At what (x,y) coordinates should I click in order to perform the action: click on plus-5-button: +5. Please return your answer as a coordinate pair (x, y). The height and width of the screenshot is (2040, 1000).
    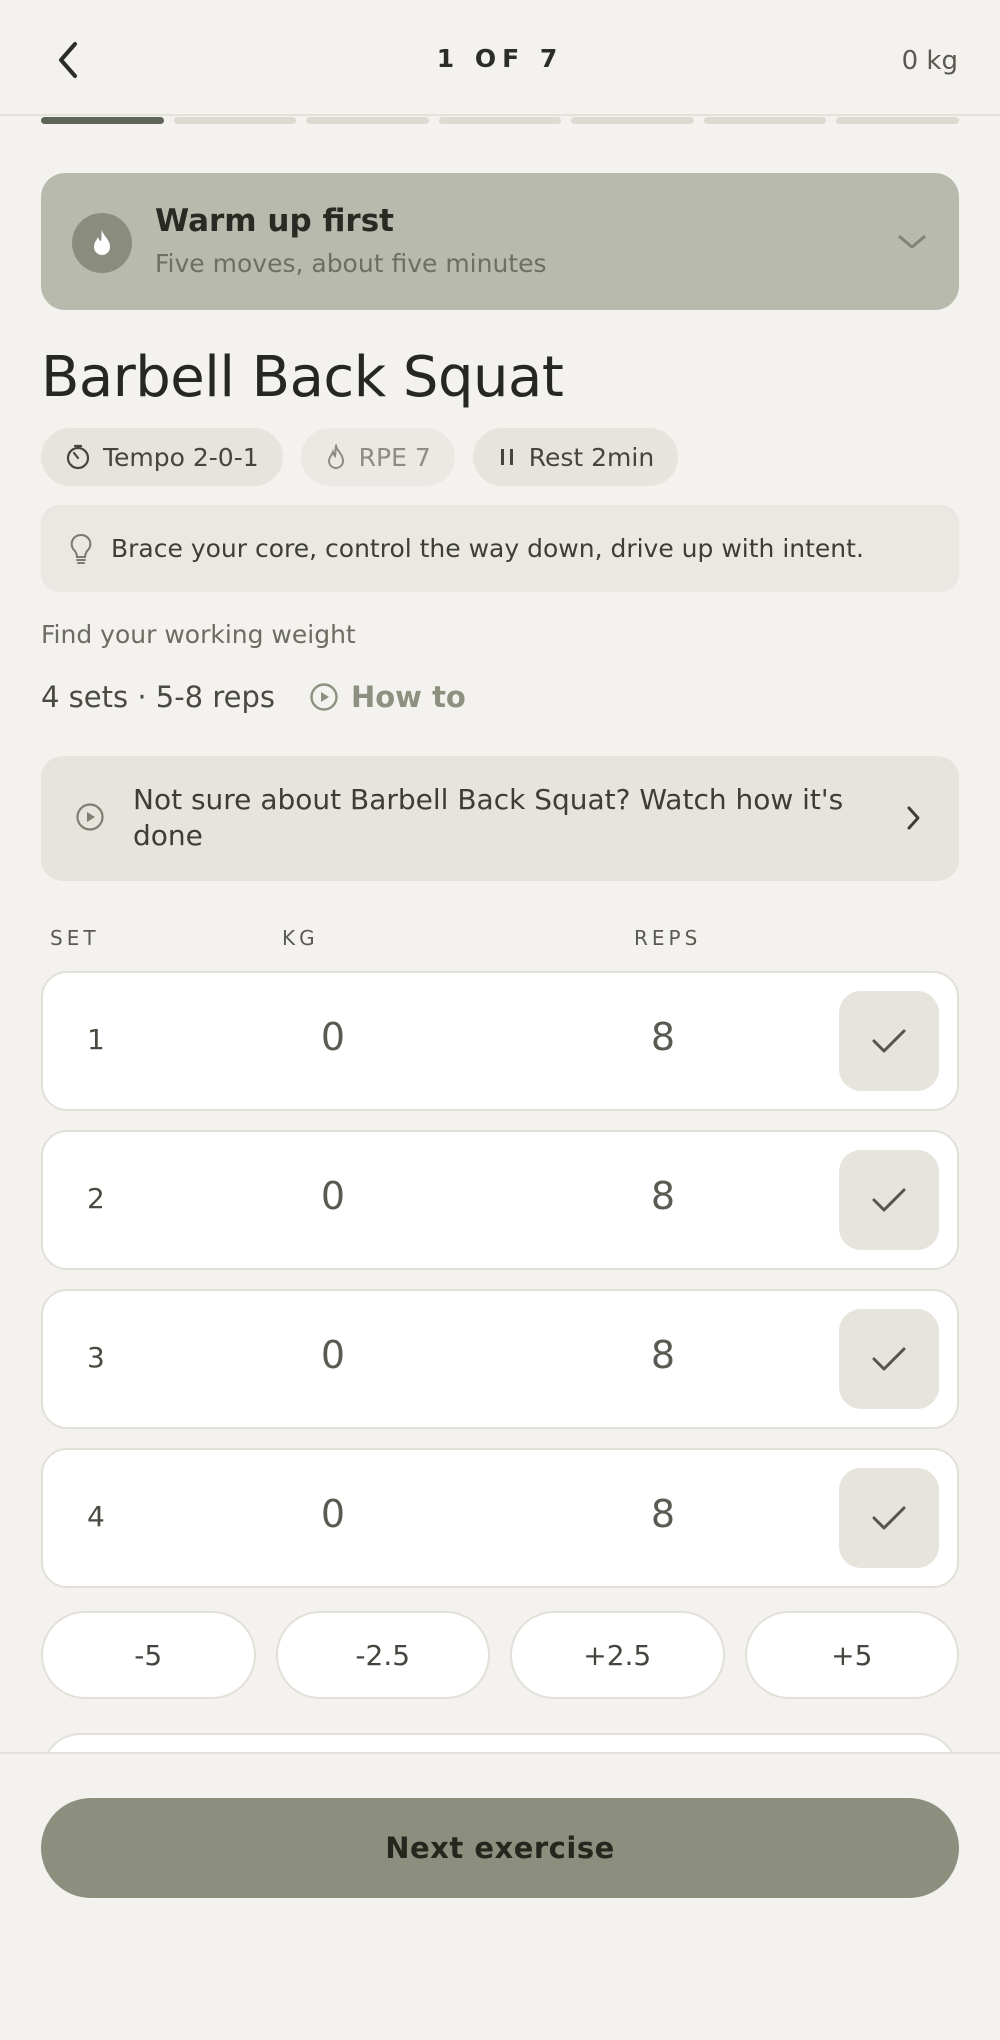
    Looking at the image, I should click on (851, 1655).